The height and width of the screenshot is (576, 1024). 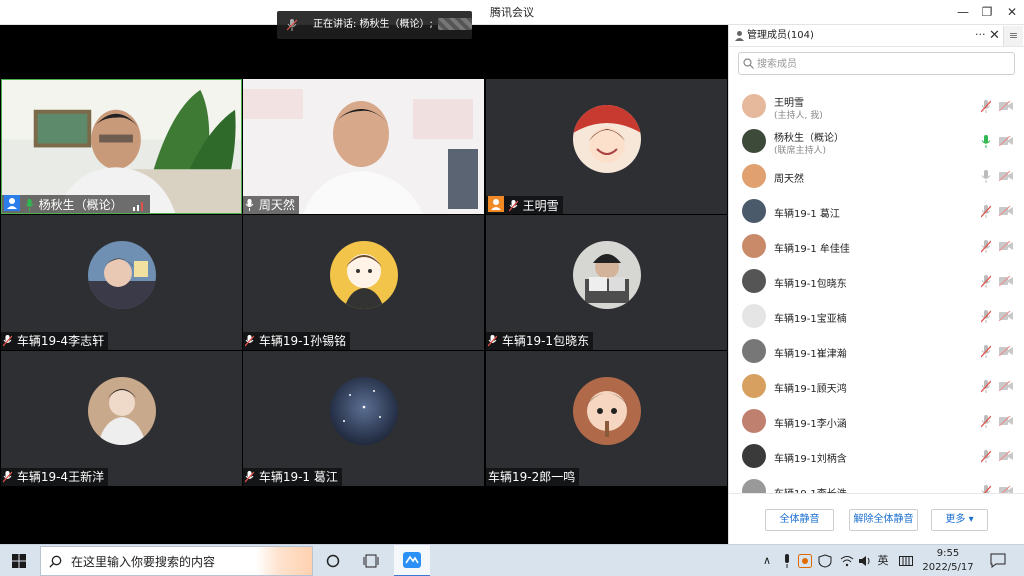 What do you see at coordinates (882, 64) in the screenshot?
I see `search-input` at bounding box center [882, 64].